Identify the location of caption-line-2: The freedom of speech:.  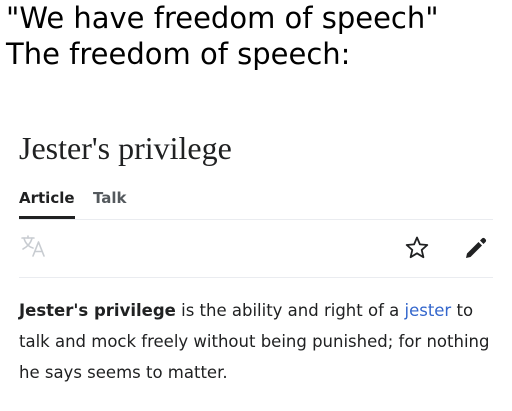
(178, 54).